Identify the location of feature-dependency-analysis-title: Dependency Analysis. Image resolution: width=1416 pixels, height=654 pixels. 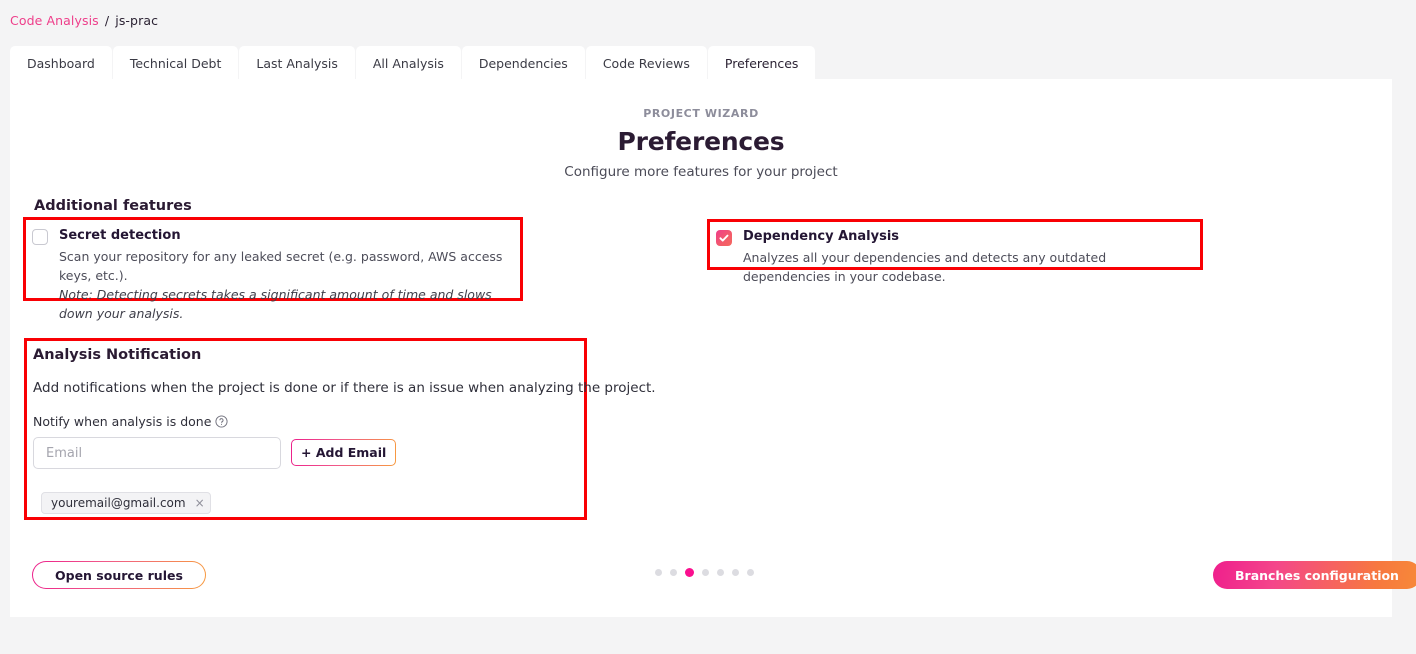
(821, 236).